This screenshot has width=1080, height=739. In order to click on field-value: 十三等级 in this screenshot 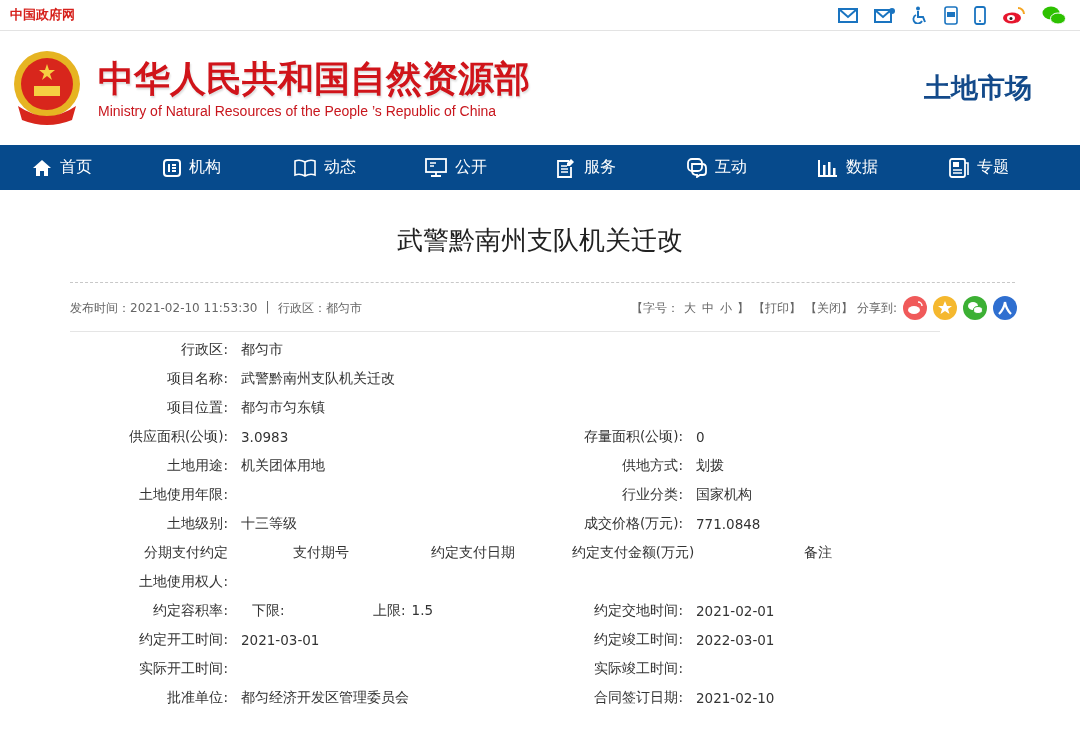, I will do `click(269, 522)`.